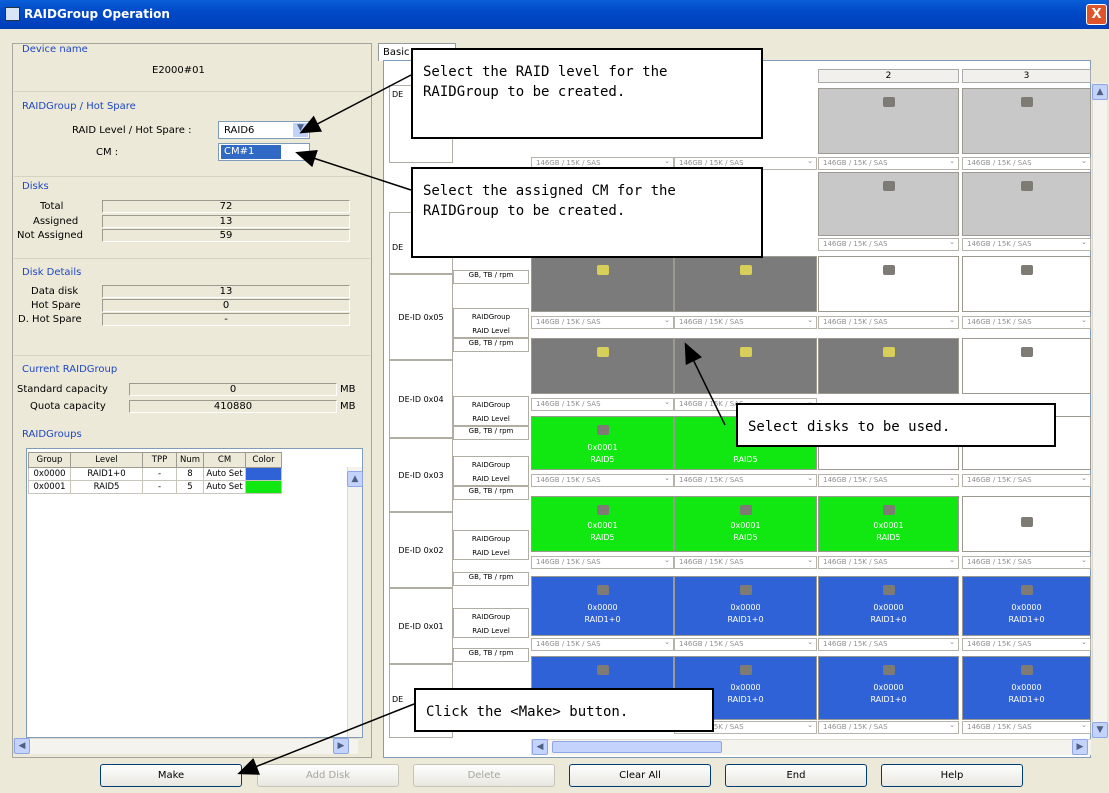 This screenshot has width=1109, height=793. What do you see at coordinates (192, 355) in the screenshot?
I see `divider` at bounding box center [192, 355].